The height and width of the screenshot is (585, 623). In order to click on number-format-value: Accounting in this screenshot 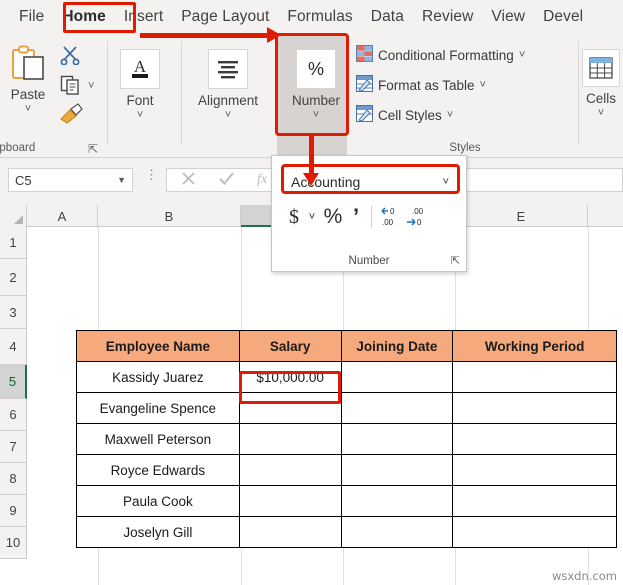, I will do `click(326, 181)`.